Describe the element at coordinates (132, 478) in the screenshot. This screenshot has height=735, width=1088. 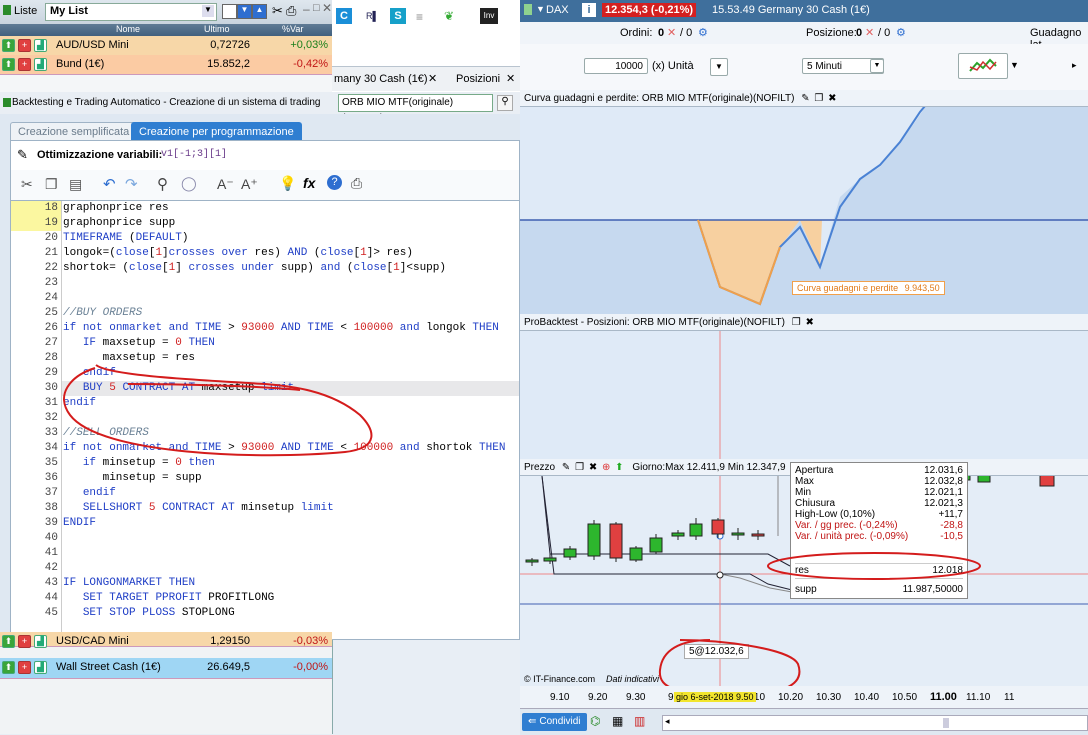
I see `code-line: minsetup = supp` at that location.